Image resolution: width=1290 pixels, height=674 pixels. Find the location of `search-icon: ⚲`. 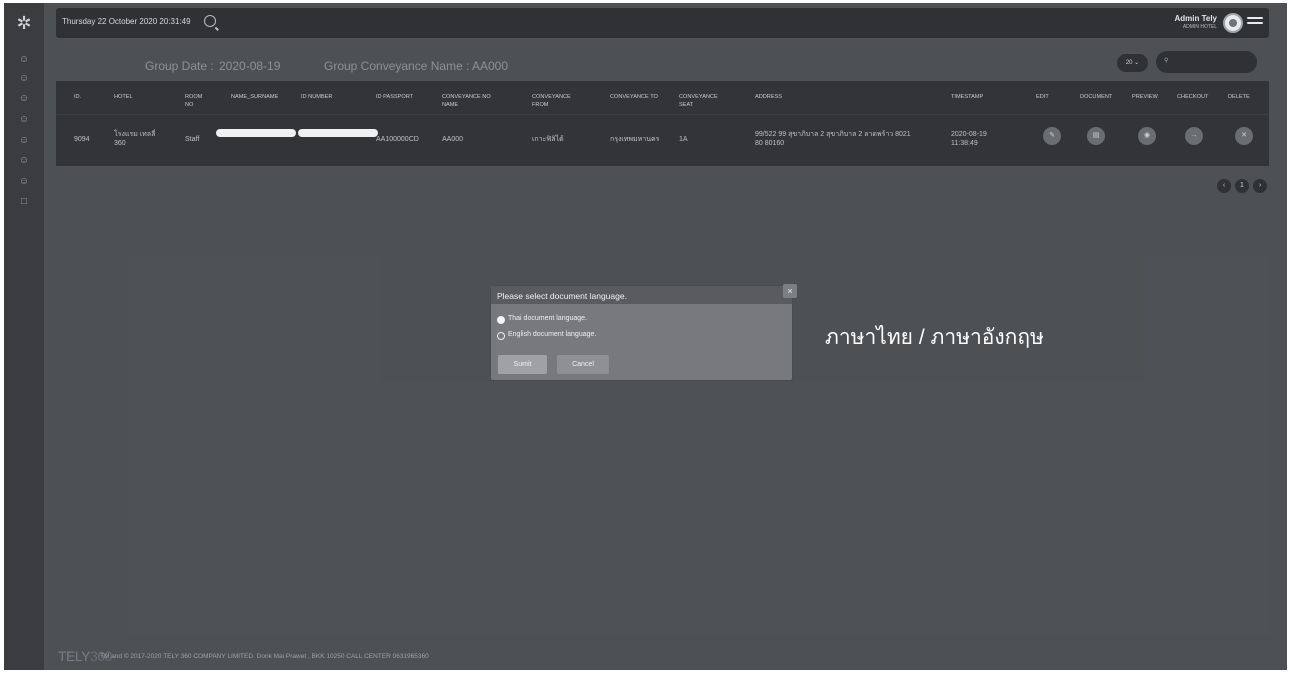

search-icon: ⚲ is located at coordinates (1166, 61).